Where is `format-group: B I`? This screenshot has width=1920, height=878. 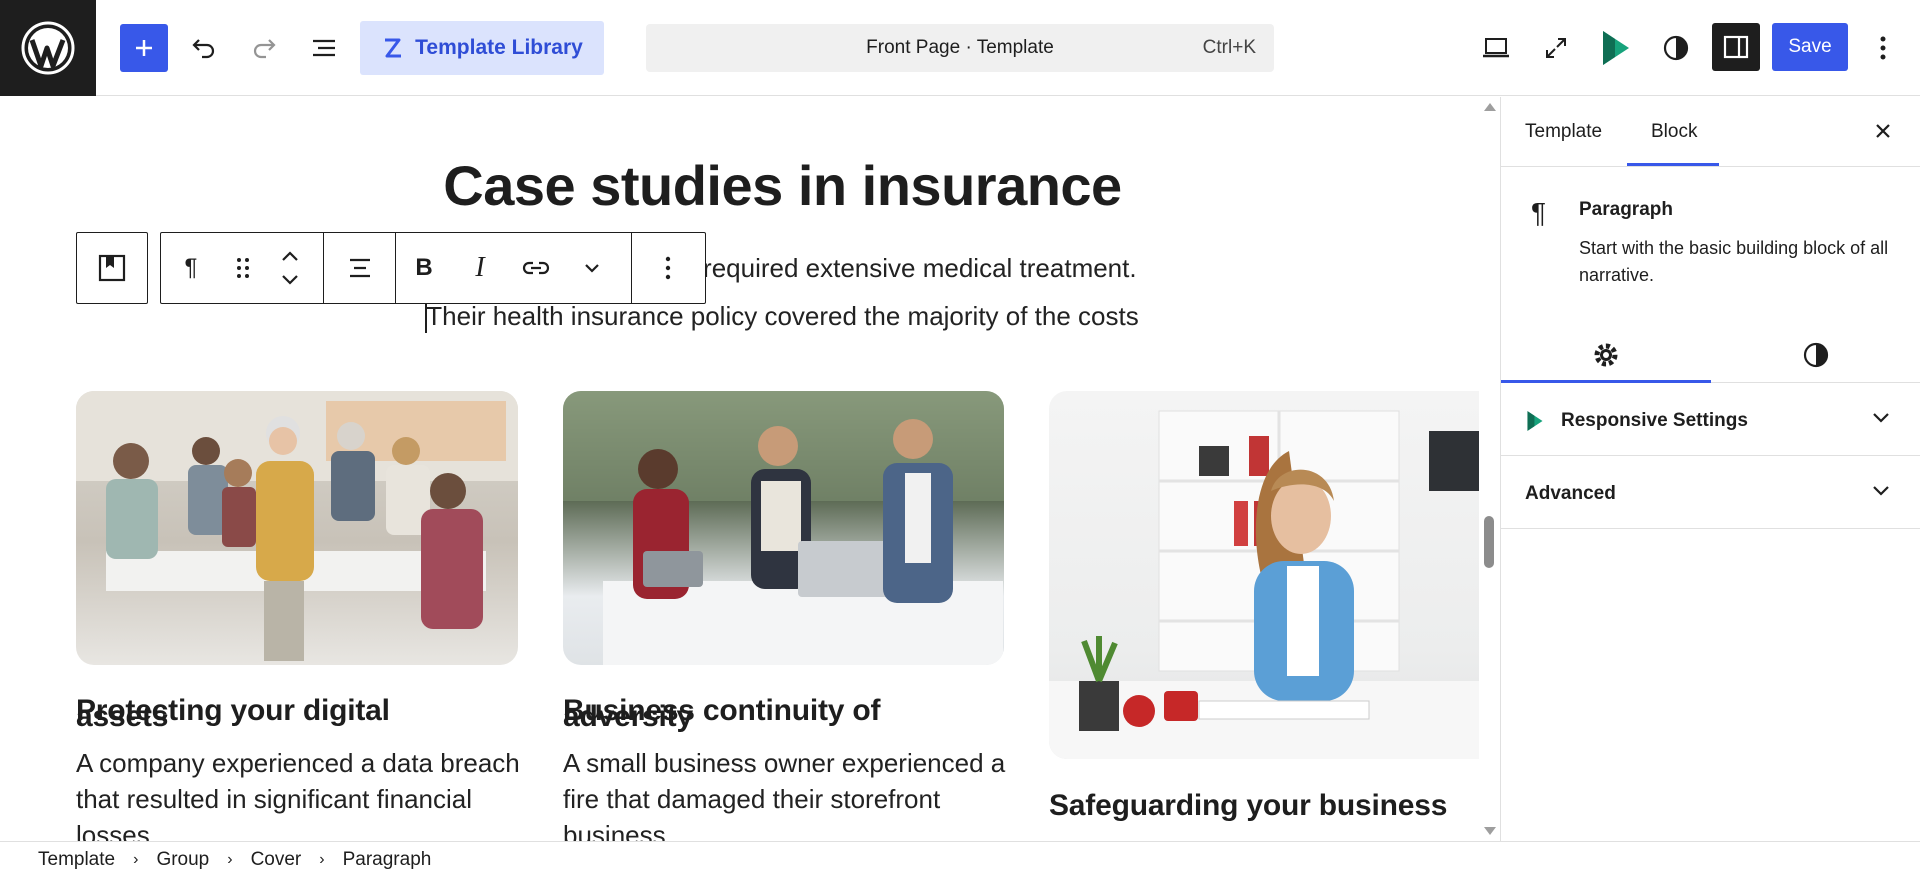 format-group: B I is located at coordinates (514, 268).